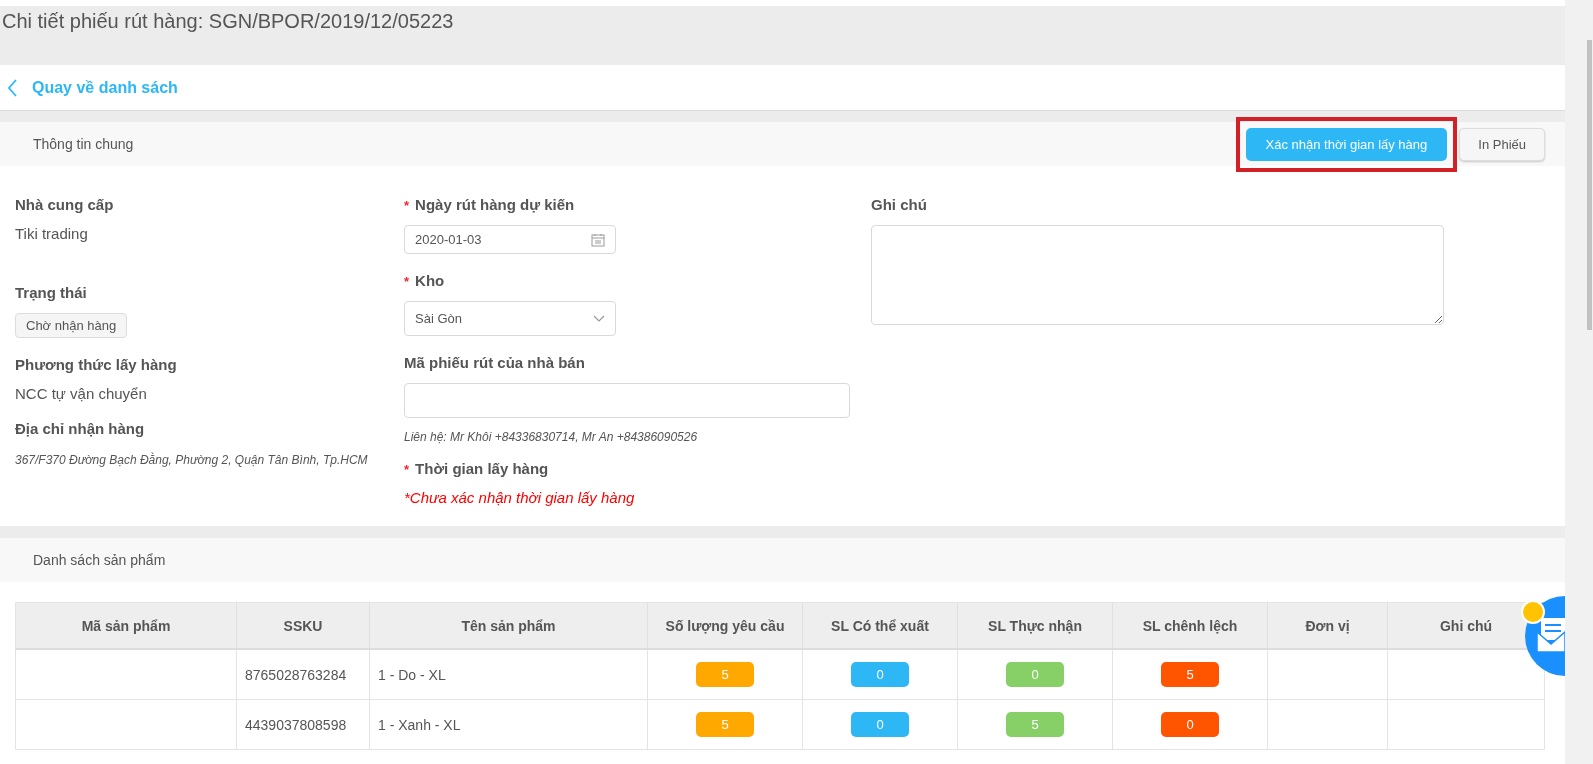  What do you see at coordinates (99, 560) in the screenshot?
I see `section-title: Danh sách sản phẩm` at bounding box center [99, 560].